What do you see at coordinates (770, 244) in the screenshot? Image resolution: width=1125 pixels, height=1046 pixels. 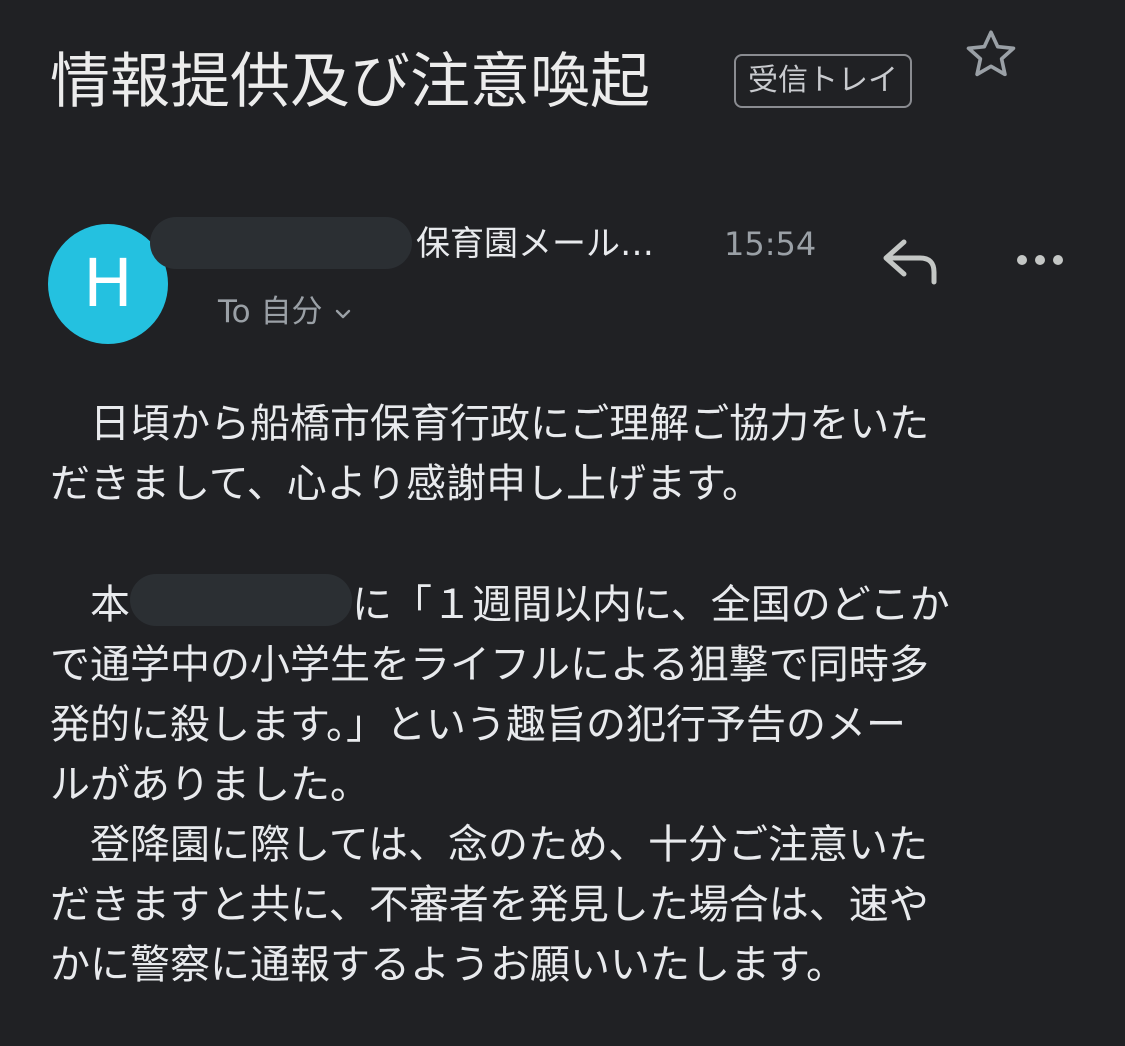 I see `email-time: 15:54` at bounding box center [770, 244].